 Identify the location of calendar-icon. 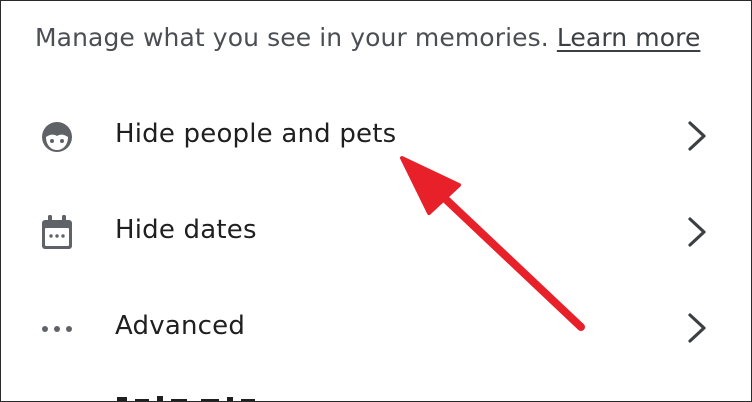
(57, 233).